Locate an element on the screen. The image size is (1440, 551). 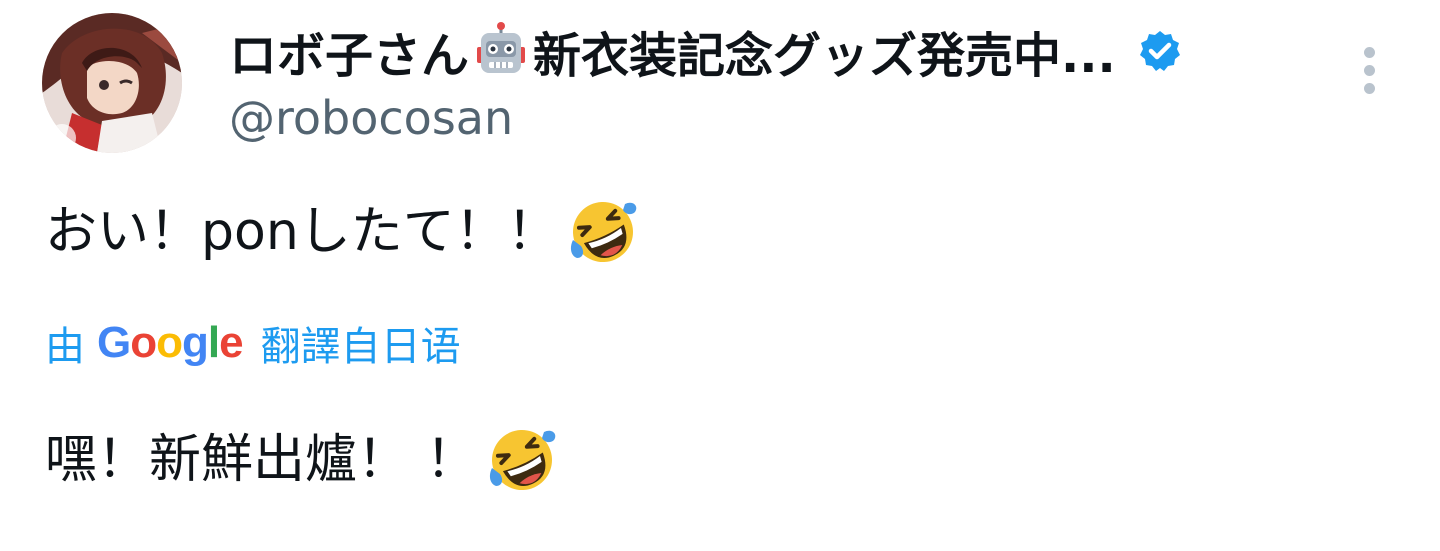
tweet-text-content: おい！ponしたて！！ is located at coordinates (302, 232).